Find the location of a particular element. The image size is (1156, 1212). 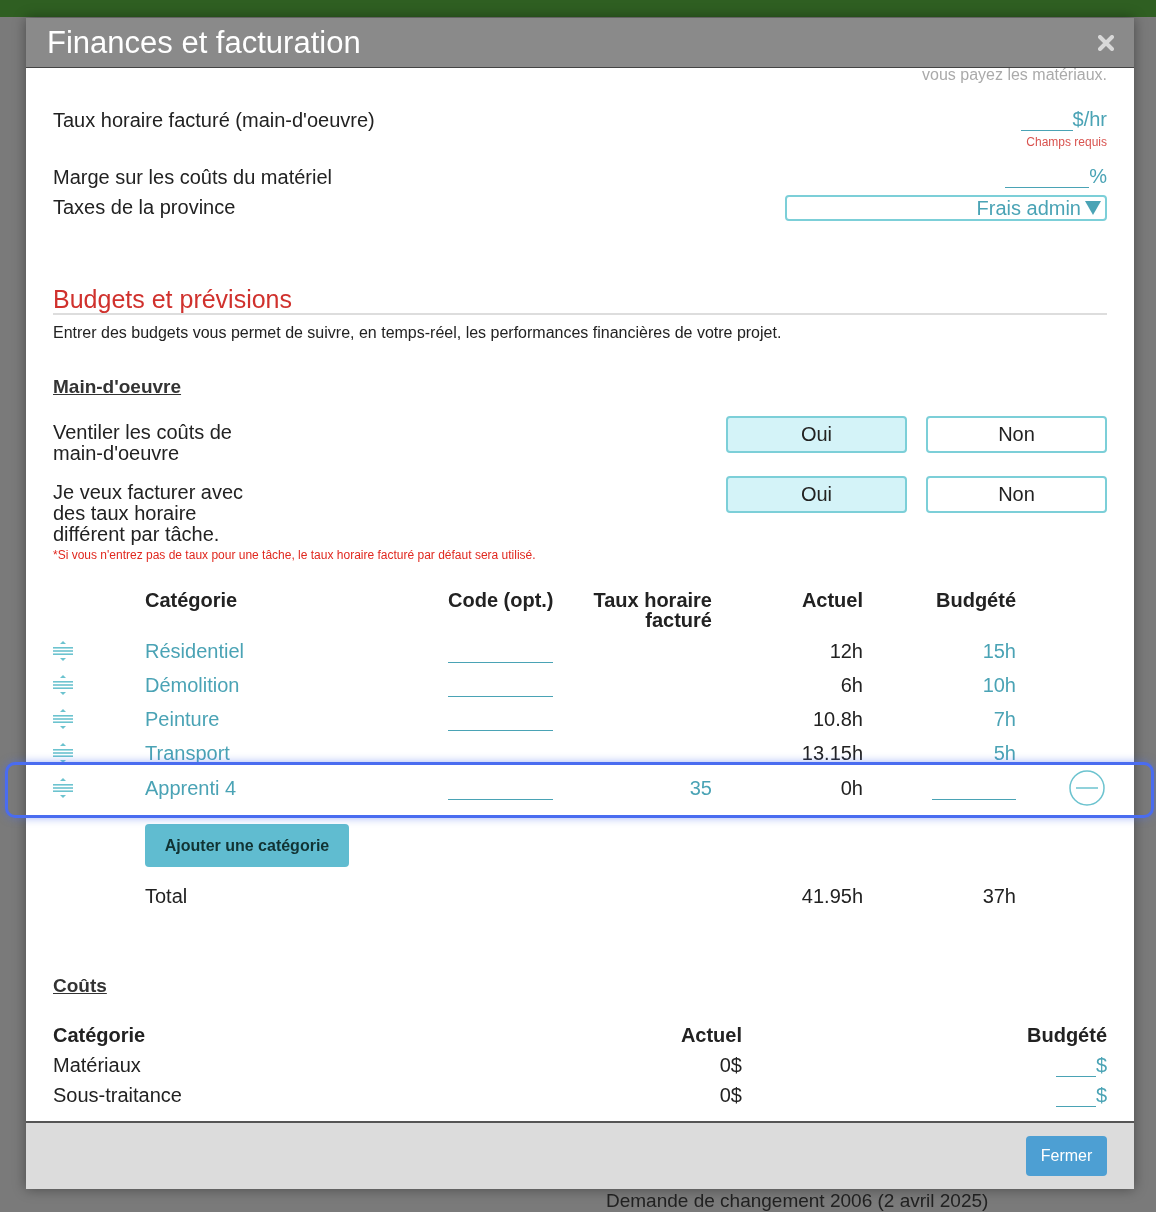

rate-value: 35 is located at coordinates (650, 788).